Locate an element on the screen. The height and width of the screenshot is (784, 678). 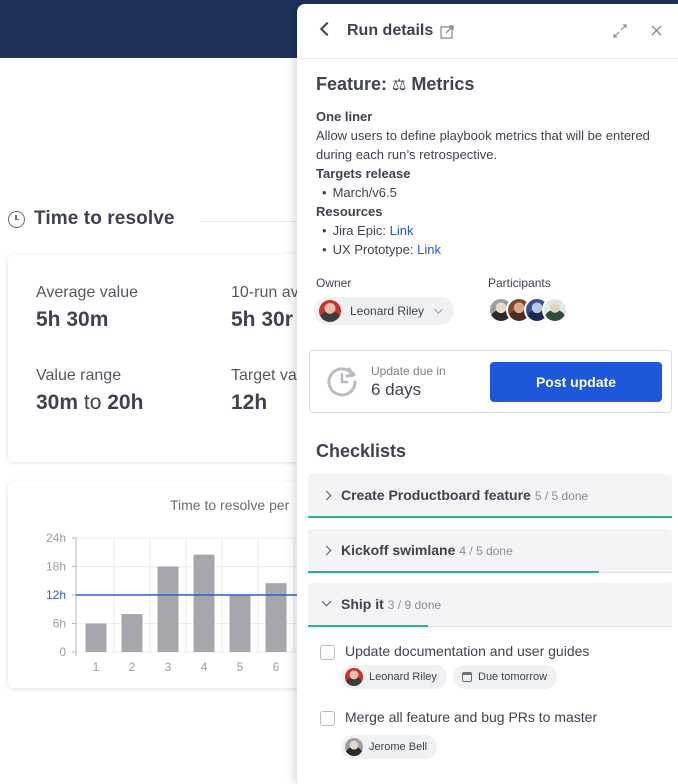
range-from: 30m is located at coordinates (57, 402).